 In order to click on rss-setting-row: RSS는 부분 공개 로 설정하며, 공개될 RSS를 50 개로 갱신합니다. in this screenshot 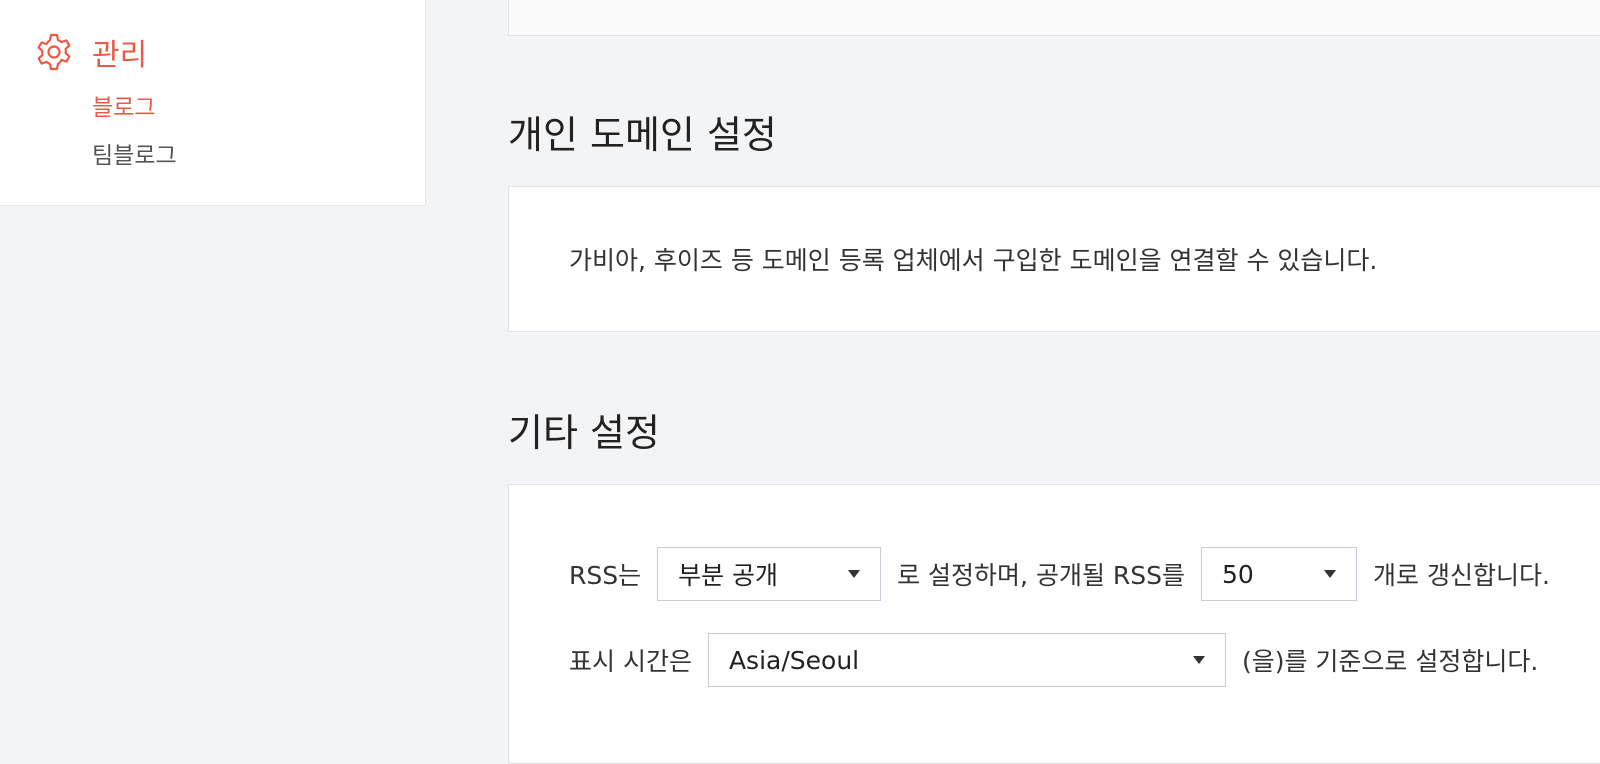, I will do `click(1059, 574)`.